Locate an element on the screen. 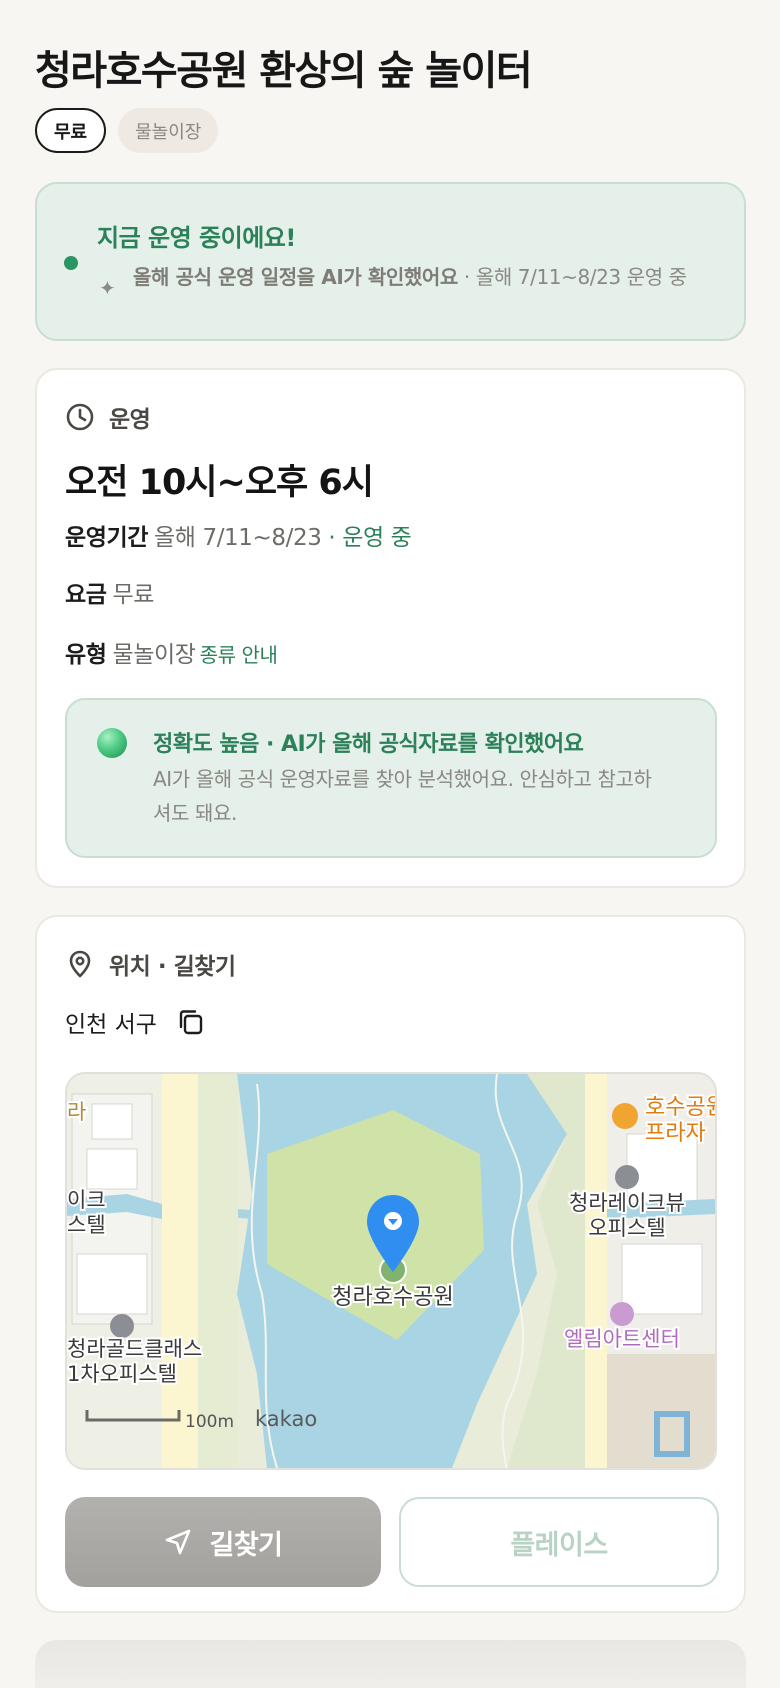 The width and height of the screenshot is (780, 1688). clock-icon is located at coordinates (80, 417).